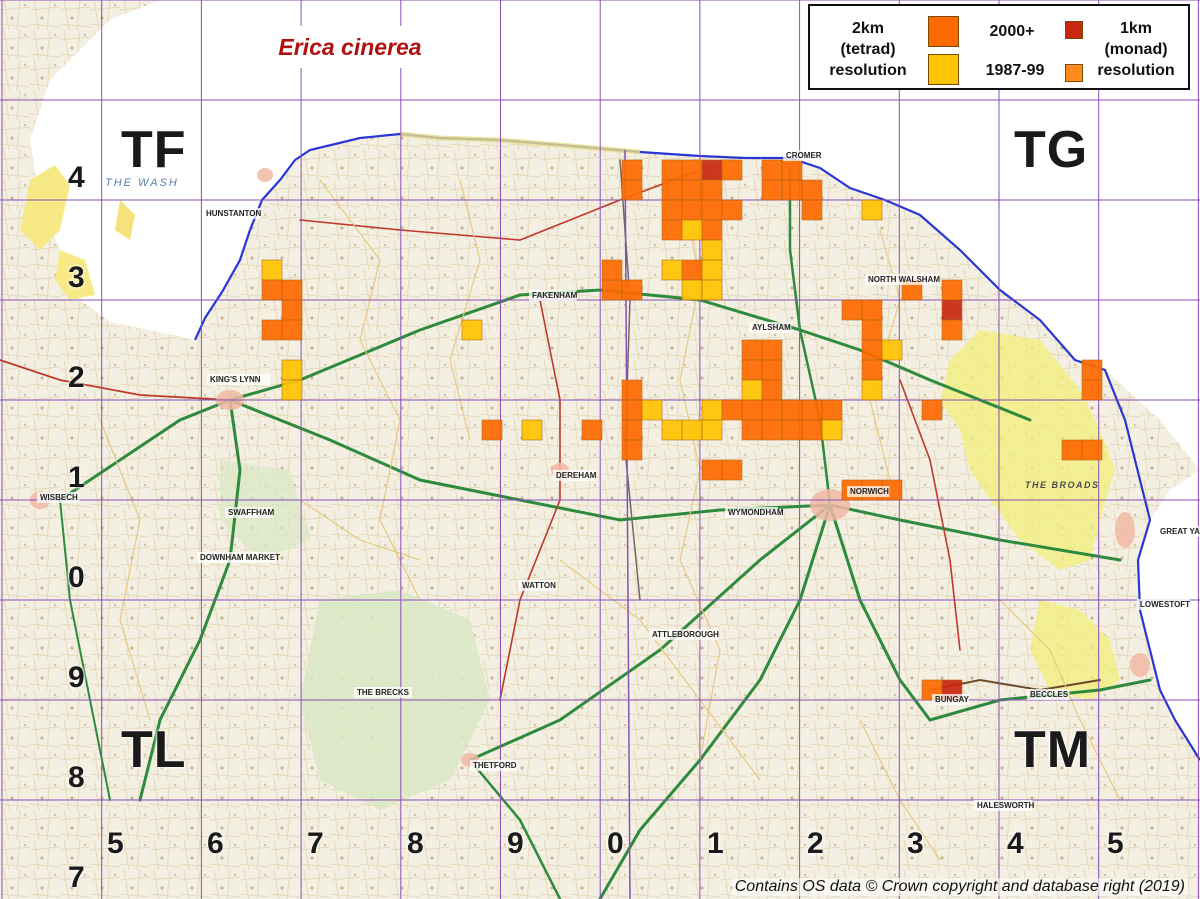  I want to click on place-label: DEREHAM, so click(576, 475).